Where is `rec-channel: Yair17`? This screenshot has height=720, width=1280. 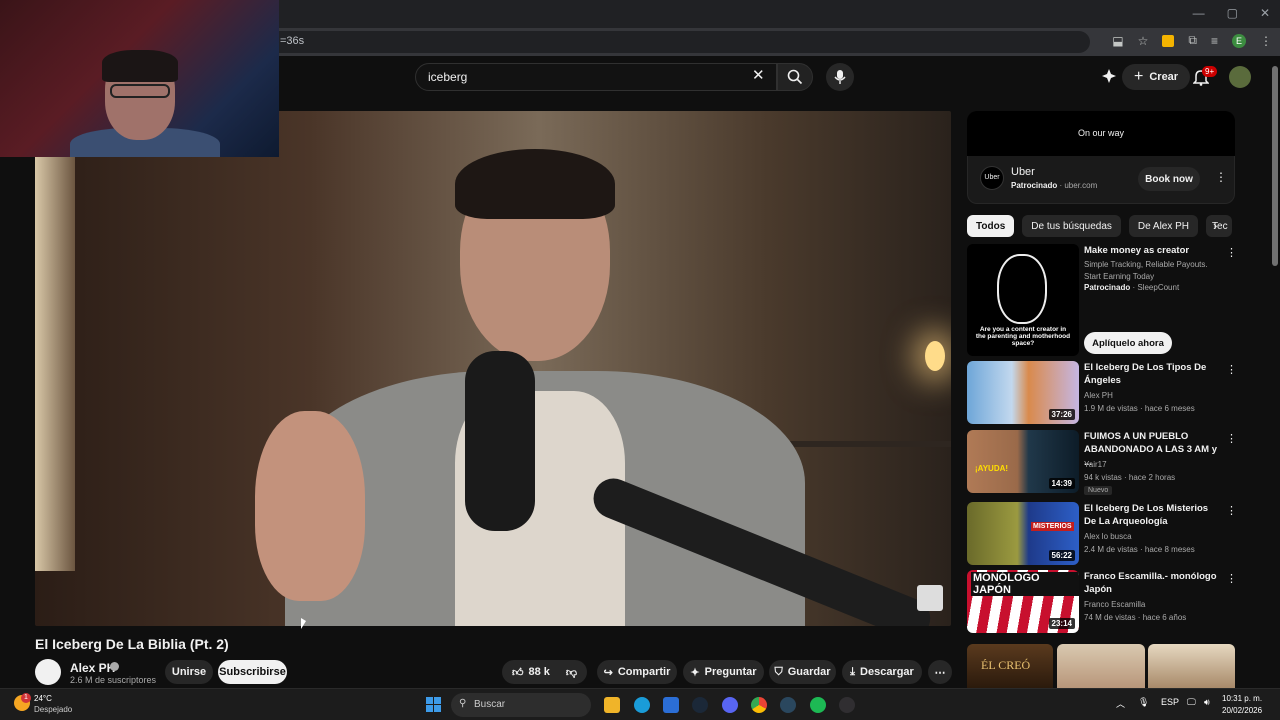 rec-channel: Yair17 is located at coordinates (1095, 464).